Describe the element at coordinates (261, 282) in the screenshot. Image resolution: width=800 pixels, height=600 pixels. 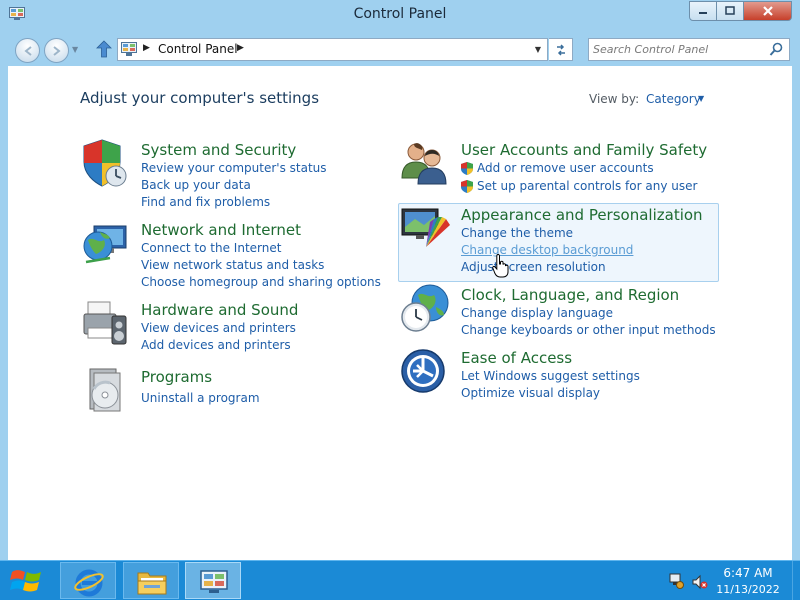
I see `category-link: Choose homegroup and sharing options` at that location.